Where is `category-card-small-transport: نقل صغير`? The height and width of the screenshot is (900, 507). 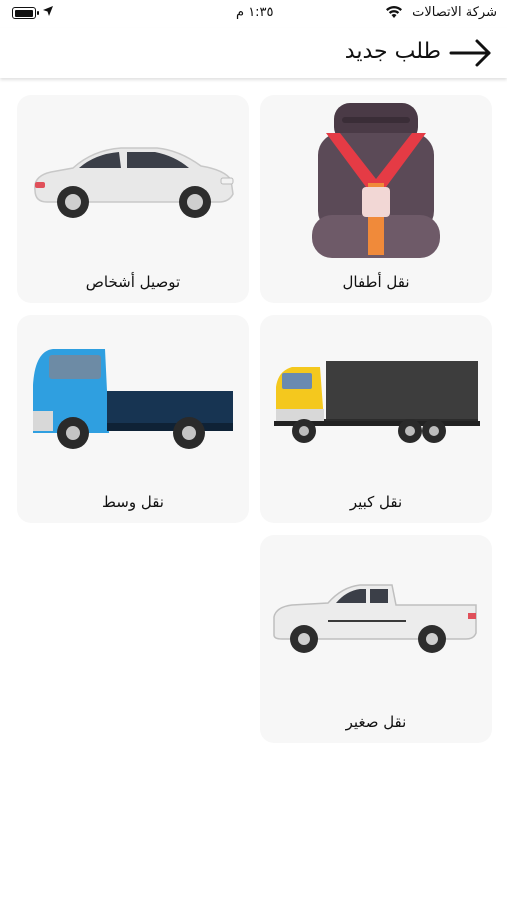
category-card-small-transport: نقل صغير is located at coordinates (376, 639).